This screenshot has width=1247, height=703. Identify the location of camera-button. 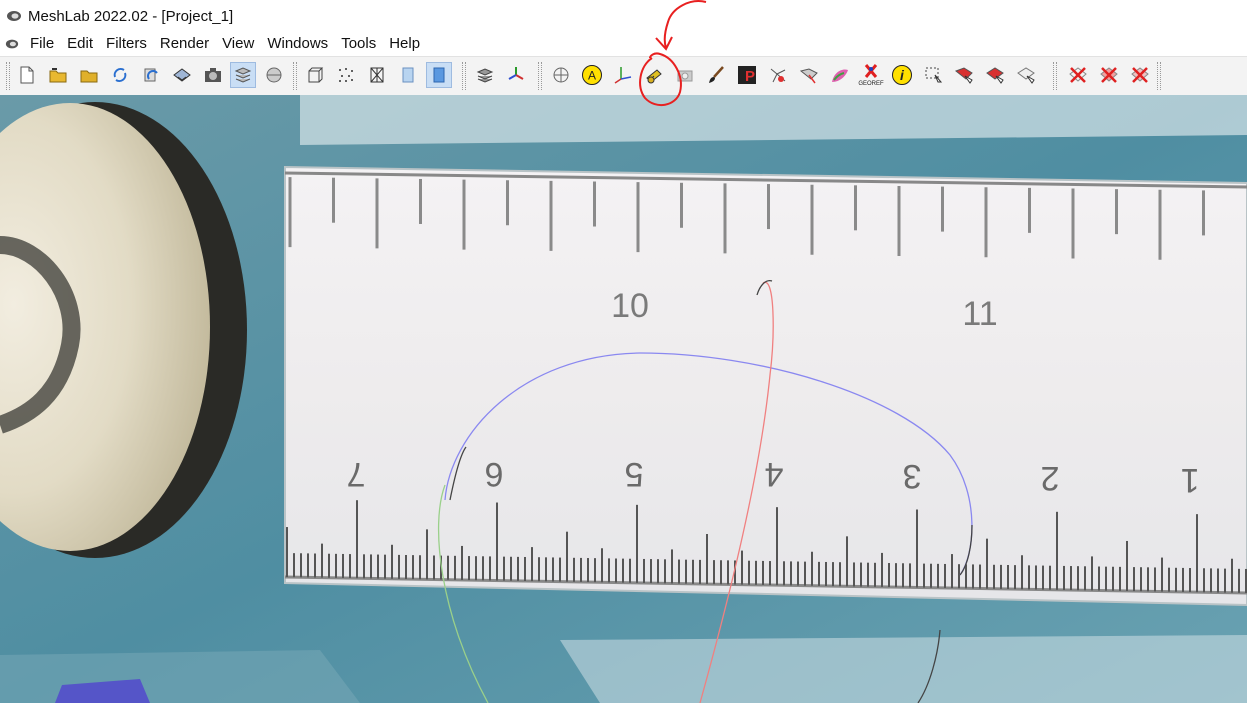
(685, 75).